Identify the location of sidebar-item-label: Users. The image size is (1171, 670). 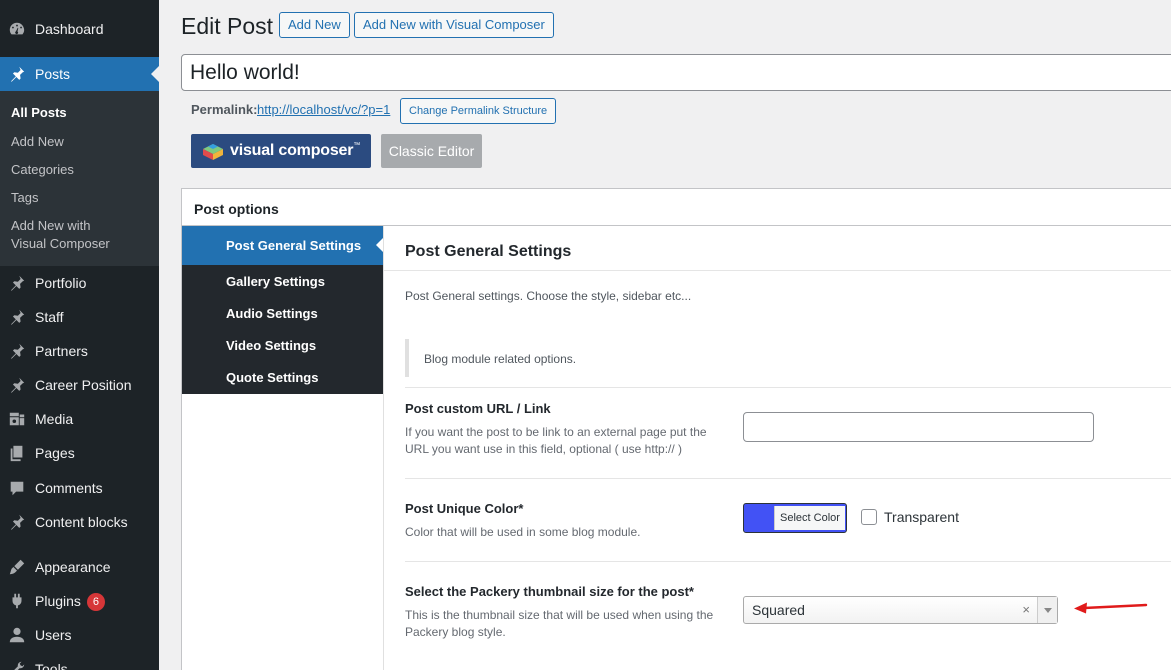
(53, 635).